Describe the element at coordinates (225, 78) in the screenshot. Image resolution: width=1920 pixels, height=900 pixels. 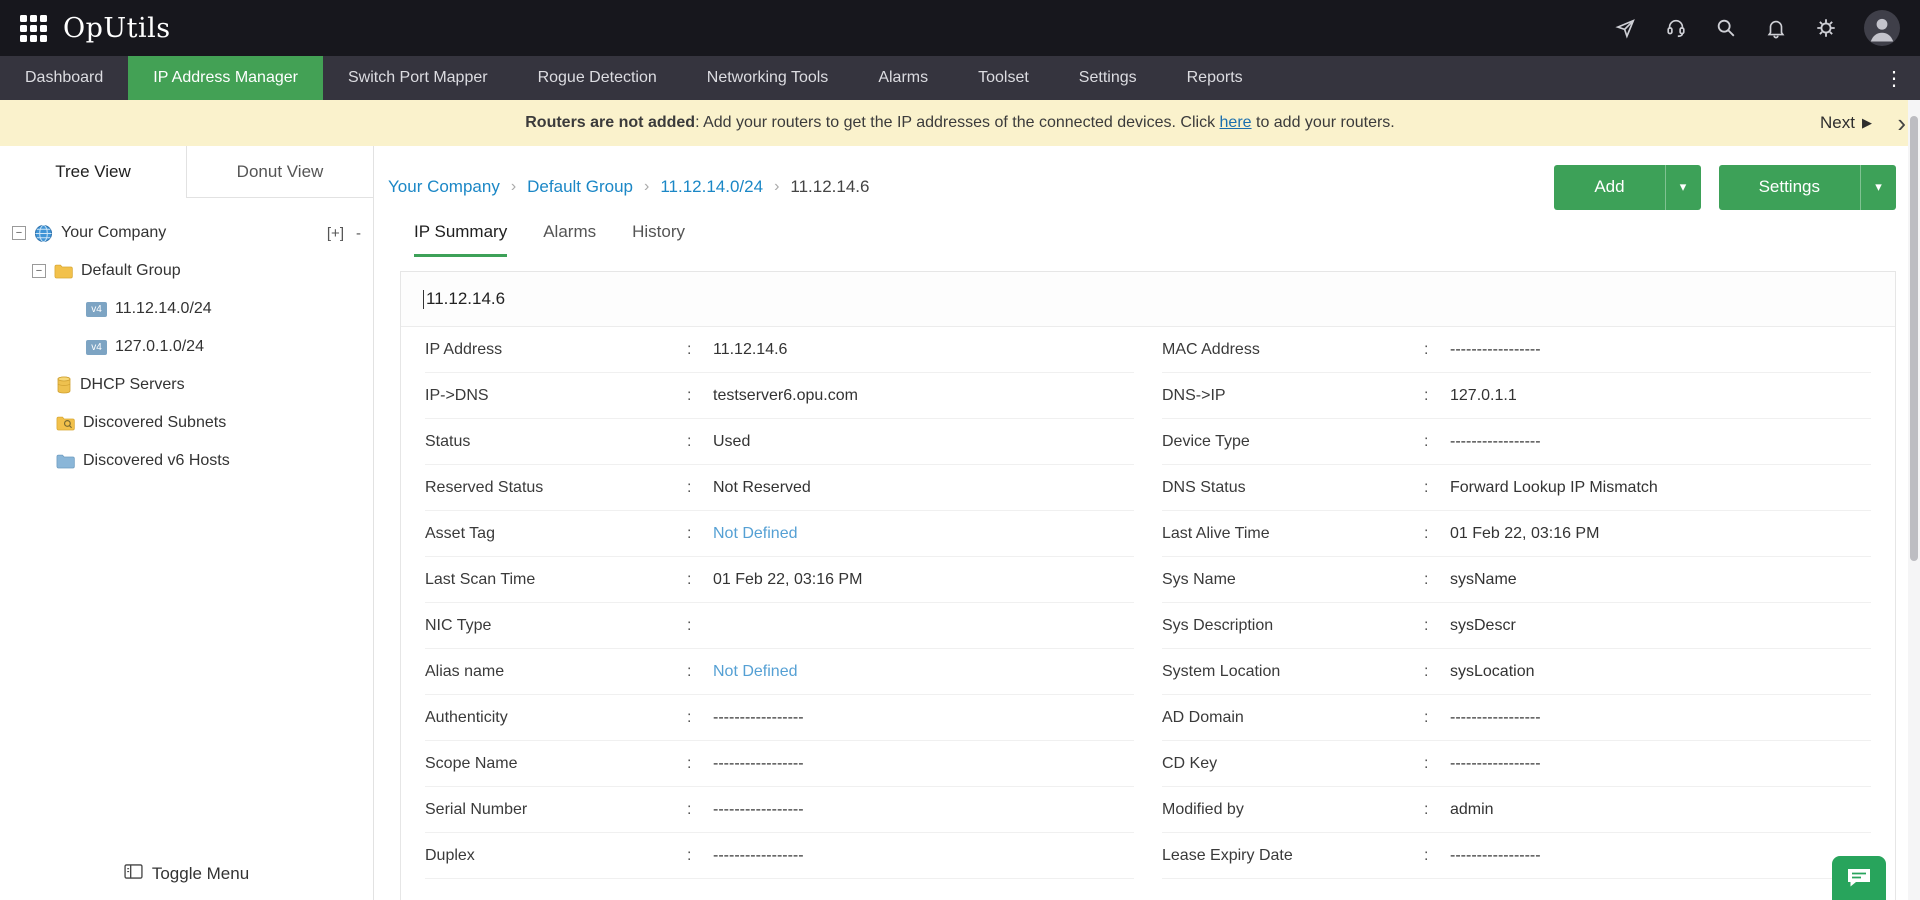
I see `nav-item-ip-address-manager: IP Address Manager` at that location.